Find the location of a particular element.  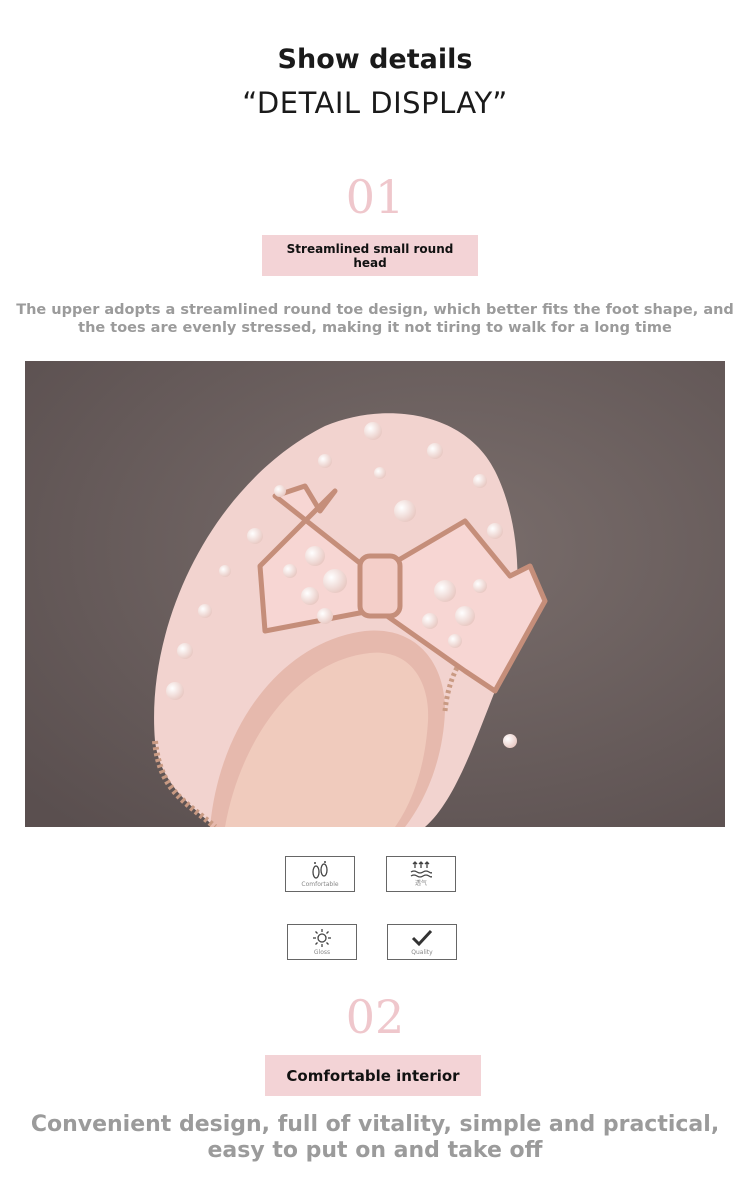

feature-caption: Comfortable is located at coordinates (320, 884).